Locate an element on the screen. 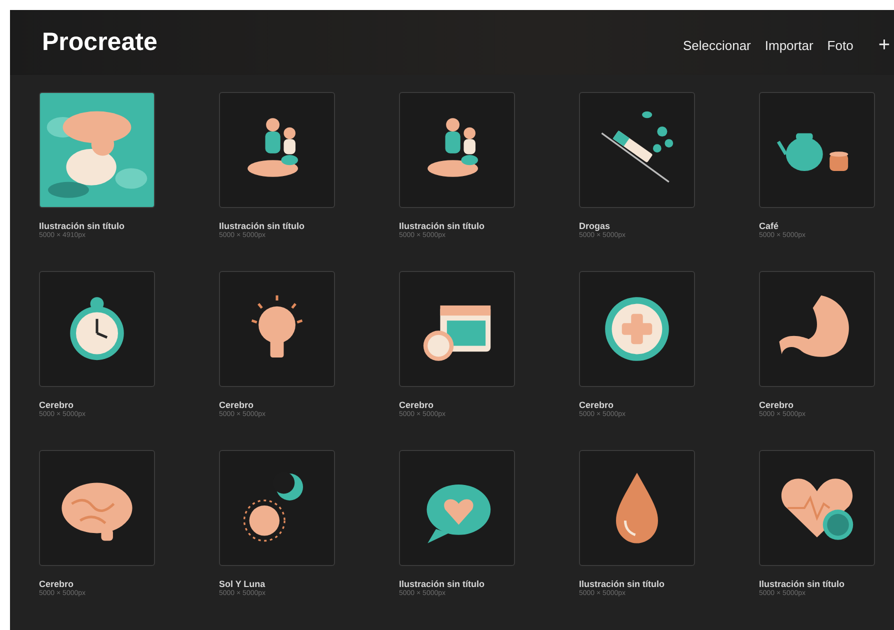  toolbar-button: Seleccionar is located at coordinates (717, 45).